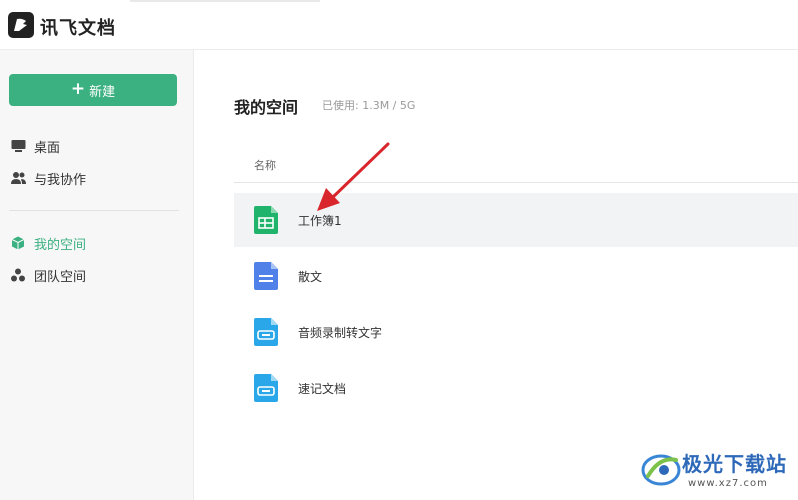  What do you see at coordinates (78, 28) in the screenshot?
I see `app-title: 讯飞文档` at bounding box center [78, 28].